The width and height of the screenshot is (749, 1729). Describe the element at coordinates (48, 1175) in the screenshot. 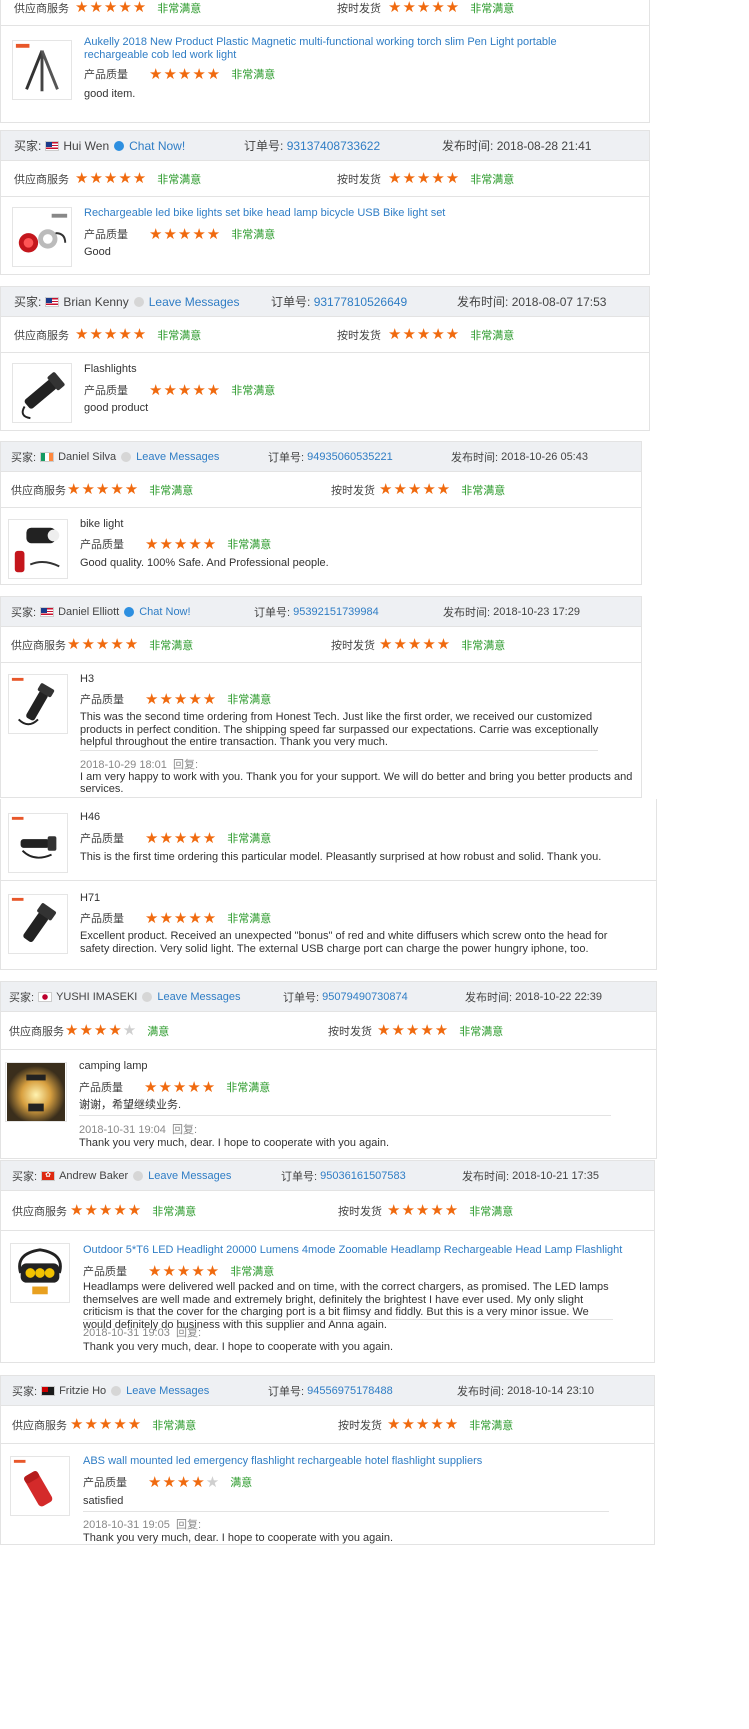

I see `hongkong-flag-icon` at that location.